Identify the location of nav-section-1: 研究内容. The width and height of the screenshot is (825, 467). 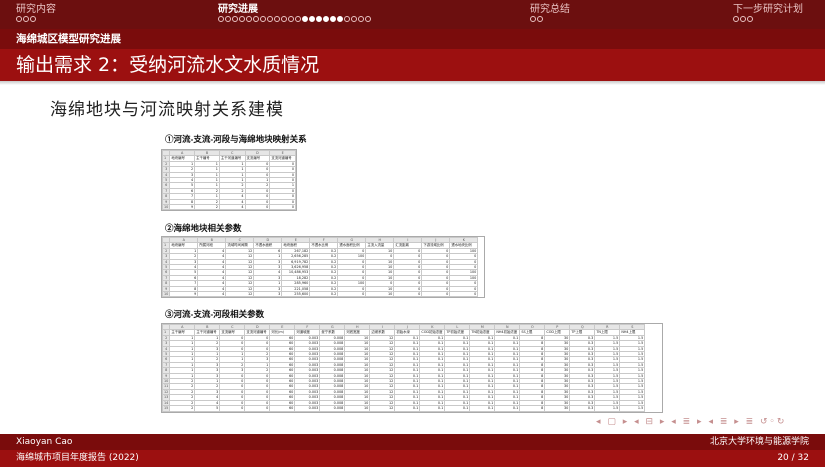
(36, 13).